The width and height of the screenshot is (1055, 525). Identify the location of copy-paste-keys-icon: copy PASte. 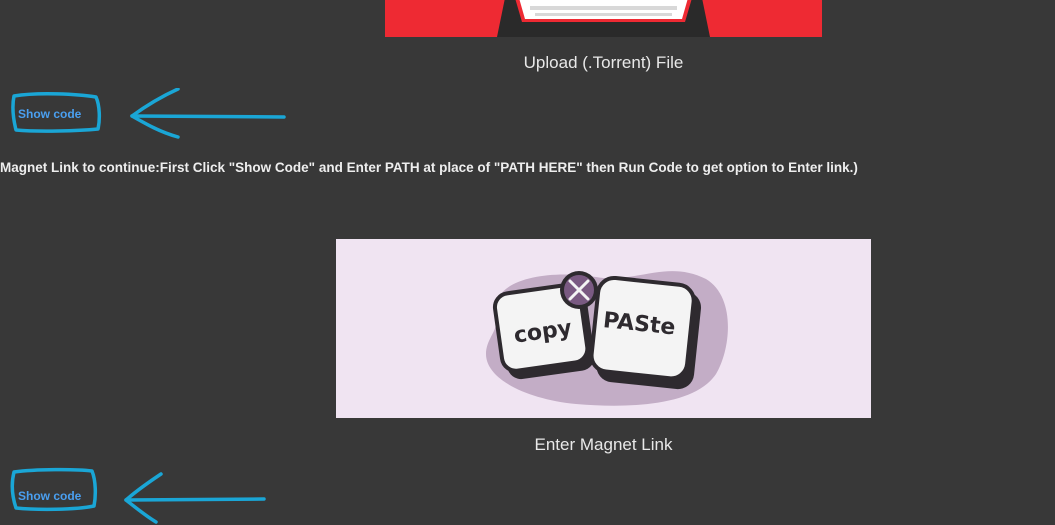
(607, 338).